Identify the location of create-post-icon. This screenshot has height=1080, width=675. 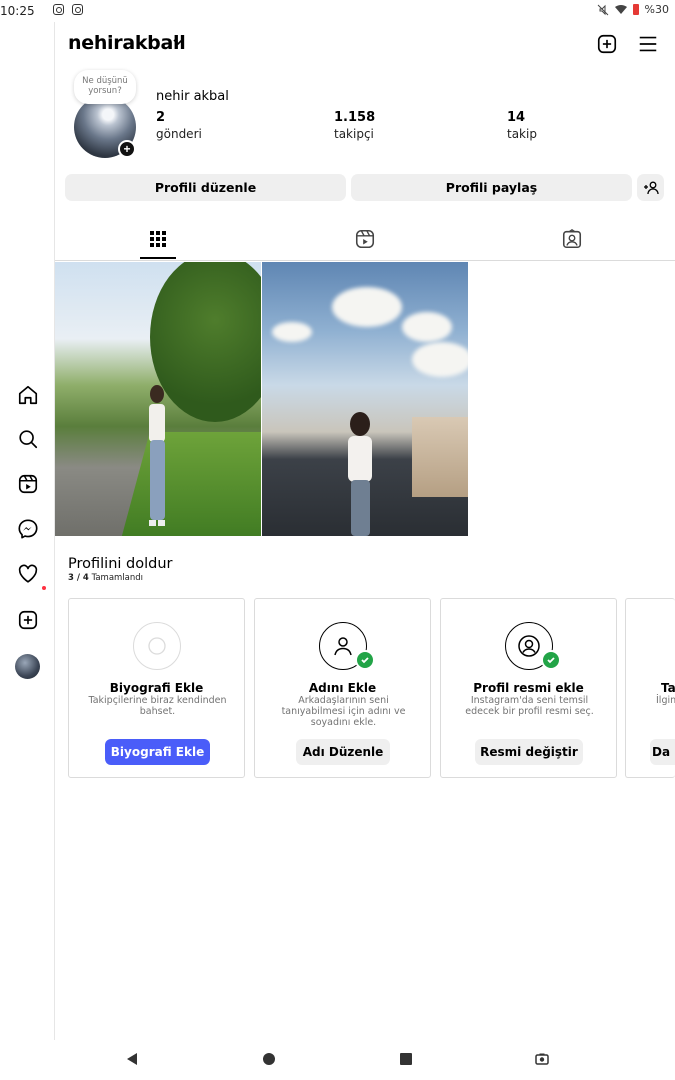
(28, 620).